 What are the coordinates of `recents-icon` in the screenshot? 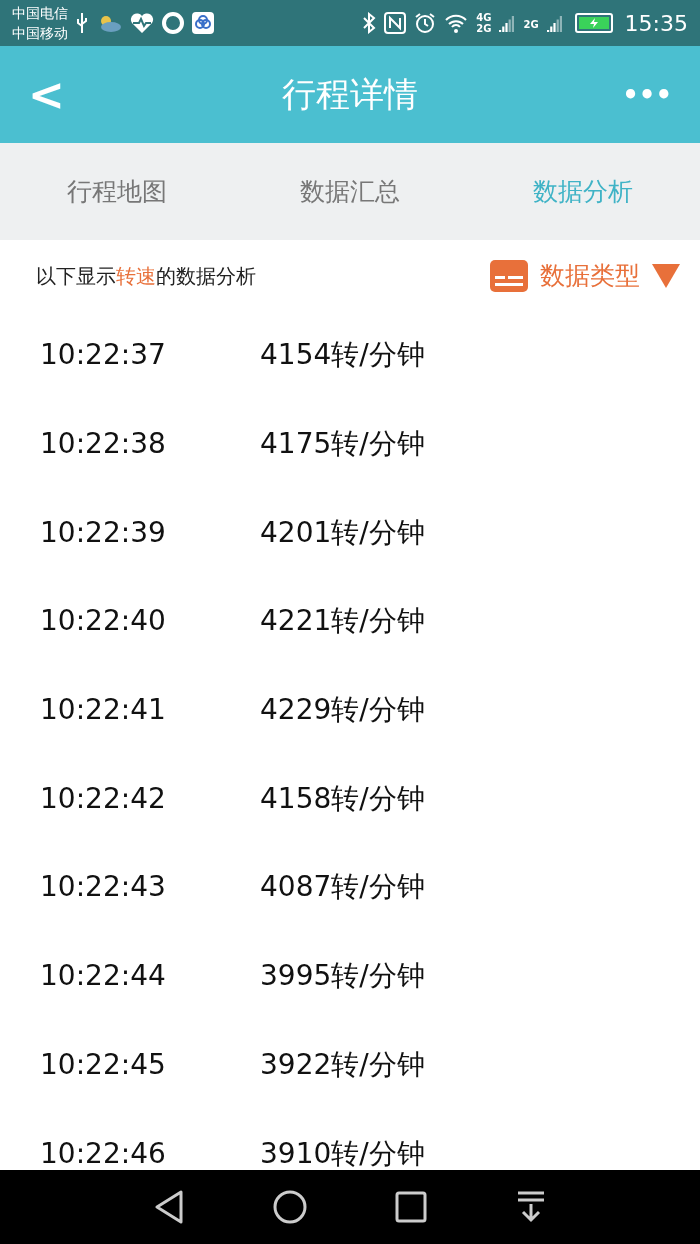 It's located at (411, 1207).